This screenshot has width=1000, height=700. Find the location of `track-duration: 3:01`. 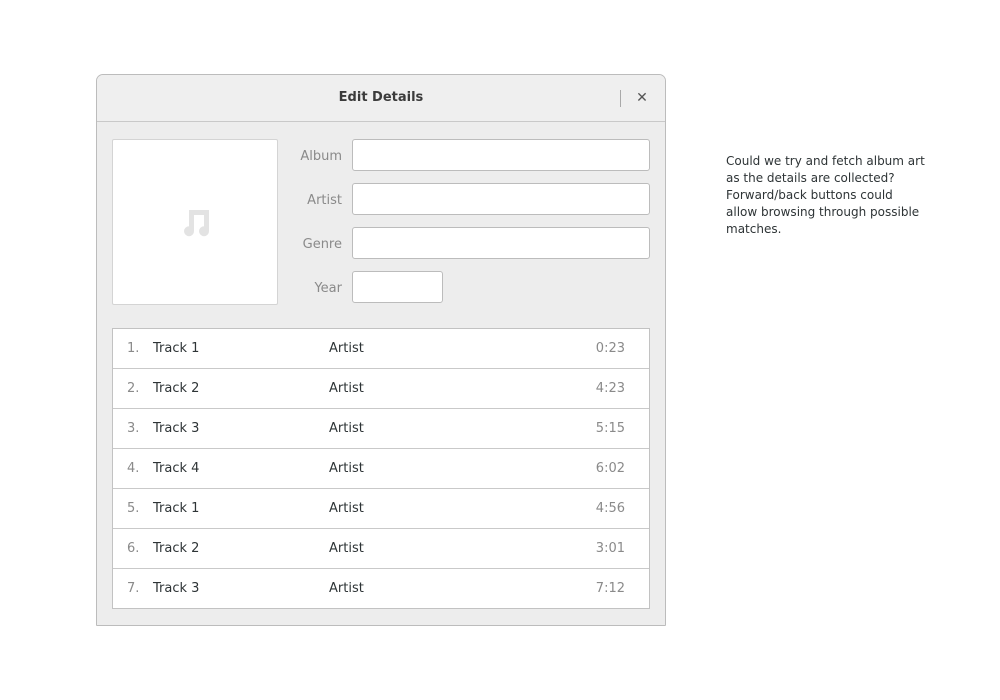

track-duration: 3:01 is located at coordinates (610, 548).